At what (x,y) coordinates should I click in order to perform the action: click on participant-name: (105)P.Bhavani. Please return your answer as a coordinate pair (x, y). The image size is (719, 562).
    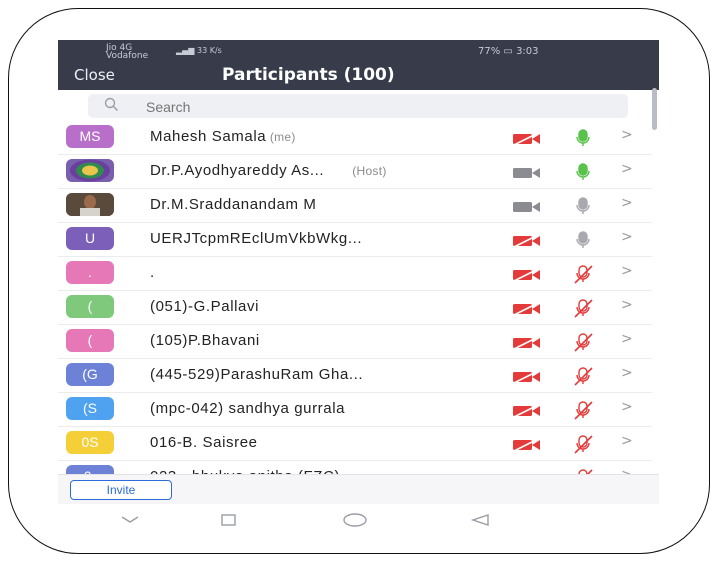
    Looking at the image, I should click on (205, 340).